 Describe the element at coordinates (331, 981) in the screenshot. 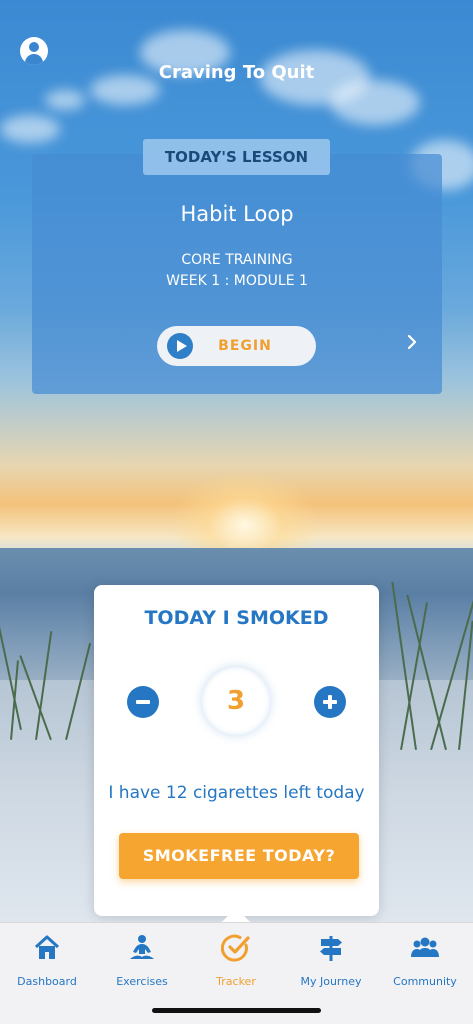

I see `nav-label: My Journey` at that location.